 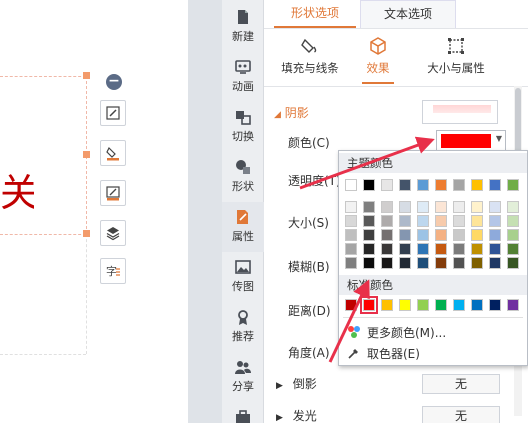 I want to click on scrollbar-thumb, so click(x=518, y=123).